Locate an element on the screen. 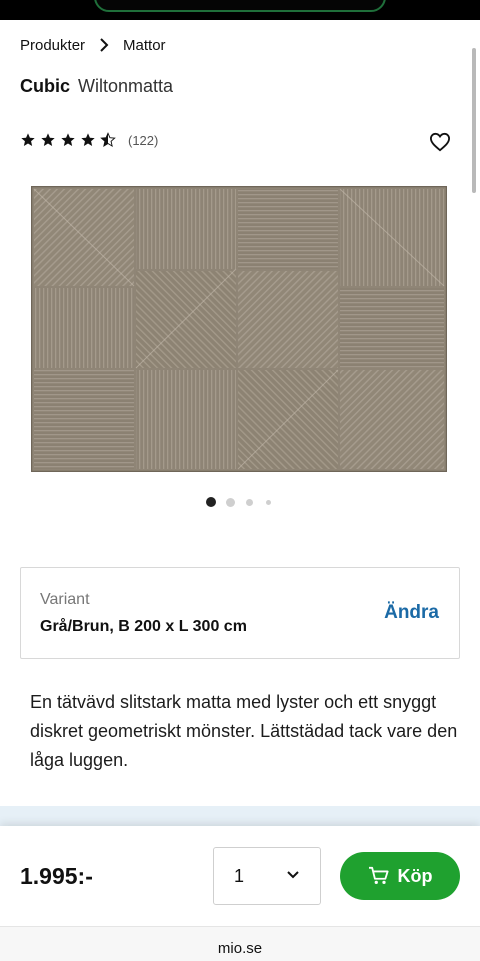 Image resolution: width=480 pixels, height=961 pixels. cart-icon is located at coordinates (379, 876).